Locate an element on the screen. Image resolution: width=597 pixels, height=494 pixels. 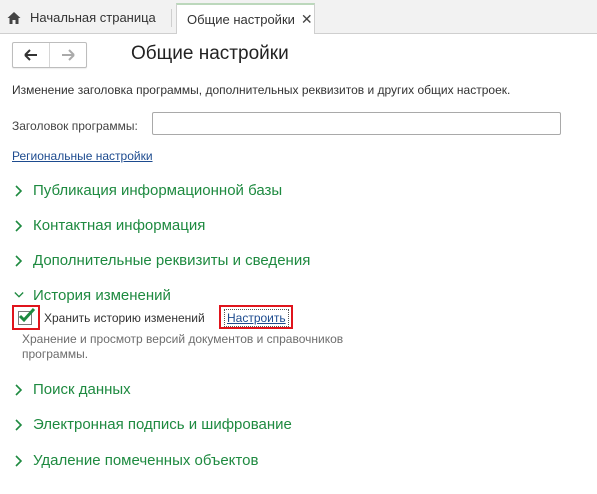
configure-link: Настроить is located at coordinates (256, 318).